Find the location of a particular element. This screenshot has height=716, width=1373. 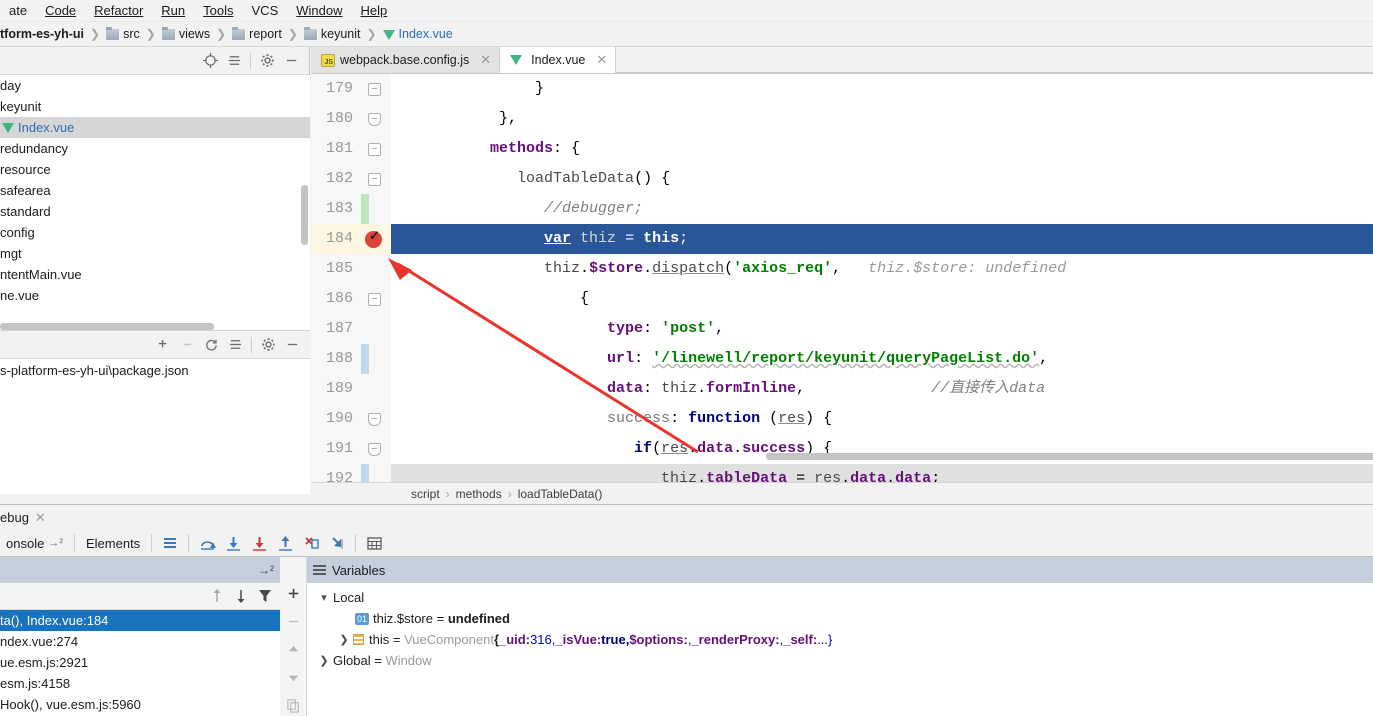

breadcrumb-item-keyunit: keyunit is located at coordinates (331, 33).